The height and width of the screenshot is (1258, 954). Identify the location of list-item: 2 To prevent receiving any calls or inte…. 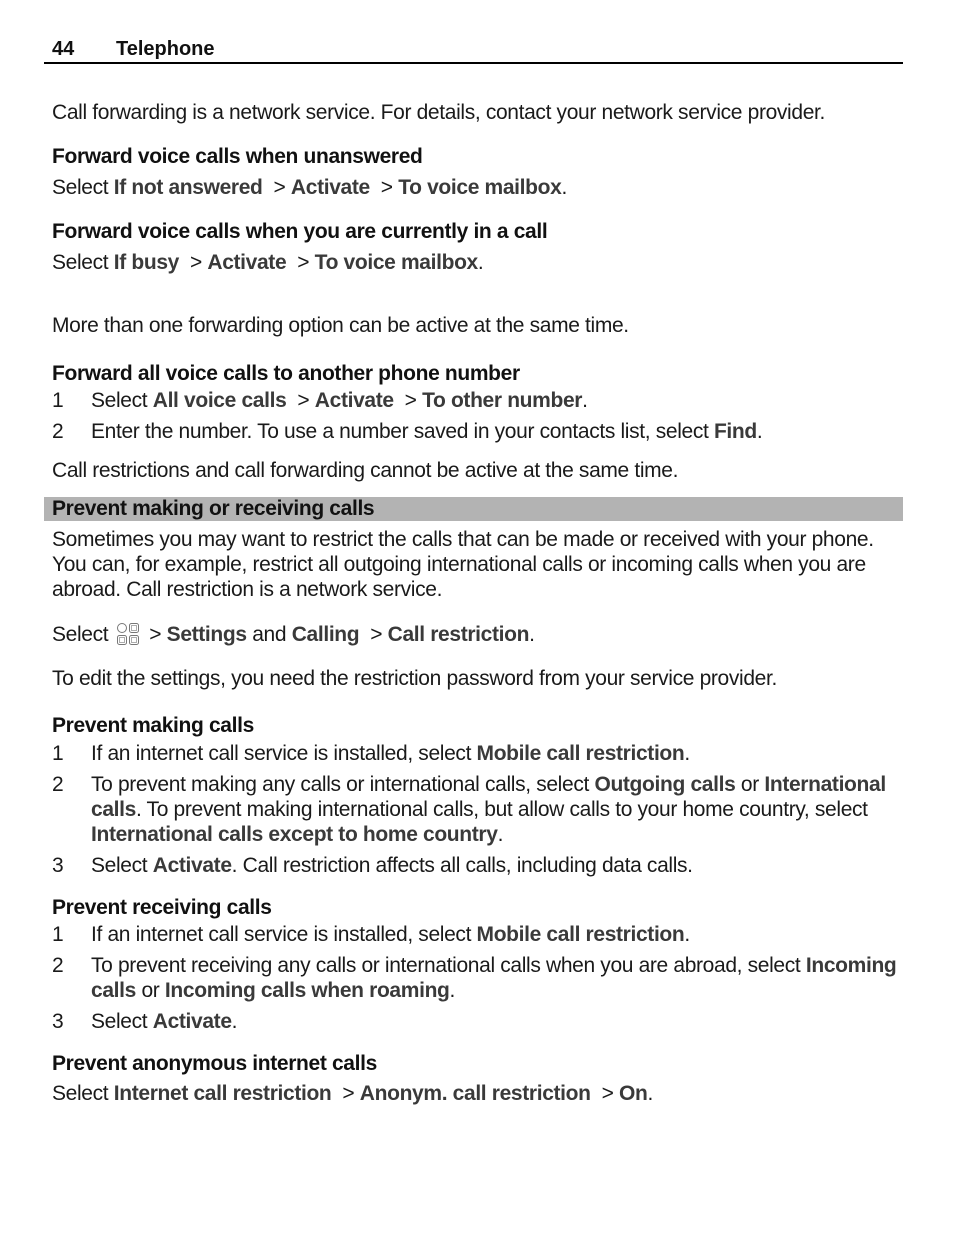
(474, 978).